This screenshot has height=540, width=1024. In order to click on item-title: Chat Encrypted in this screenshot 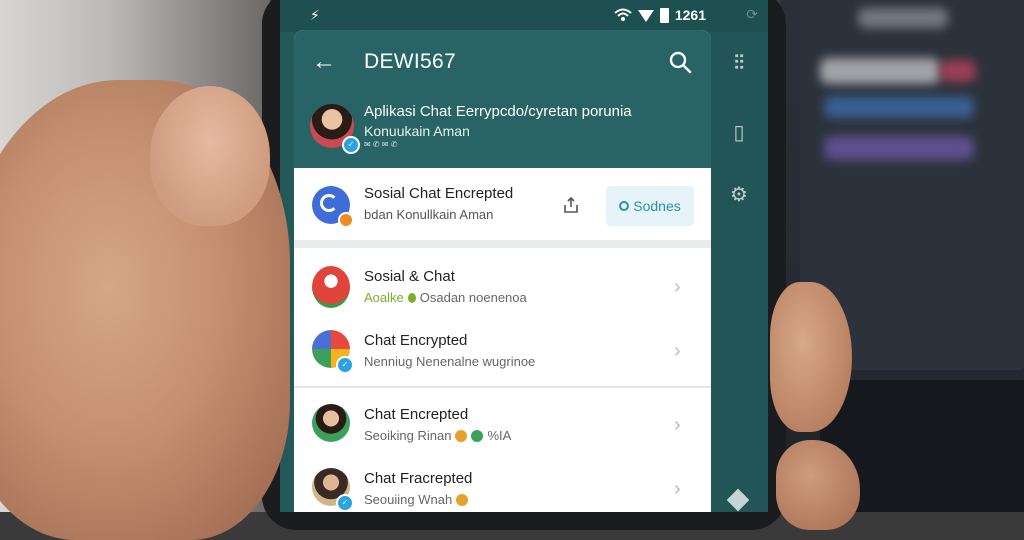, I will do `click(416, 340)`.